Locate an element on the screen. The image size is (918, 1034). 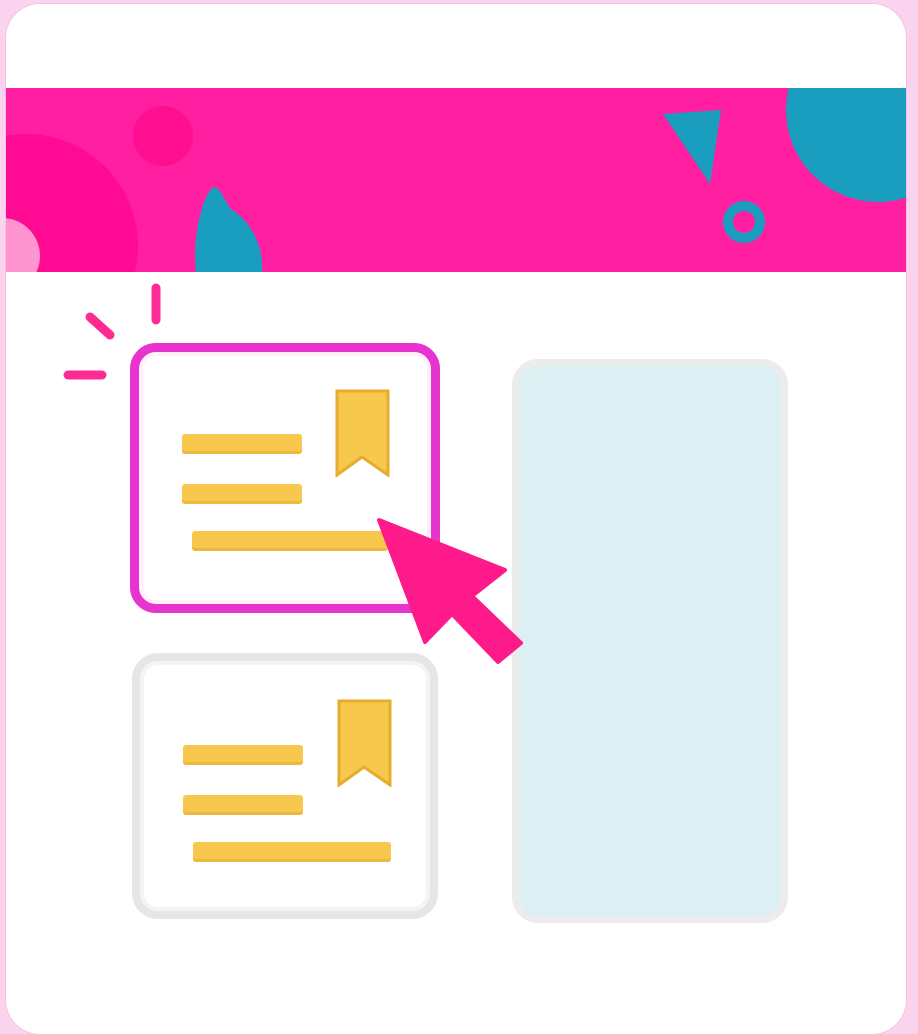
ring-shape is located at coordinates (744, 222).